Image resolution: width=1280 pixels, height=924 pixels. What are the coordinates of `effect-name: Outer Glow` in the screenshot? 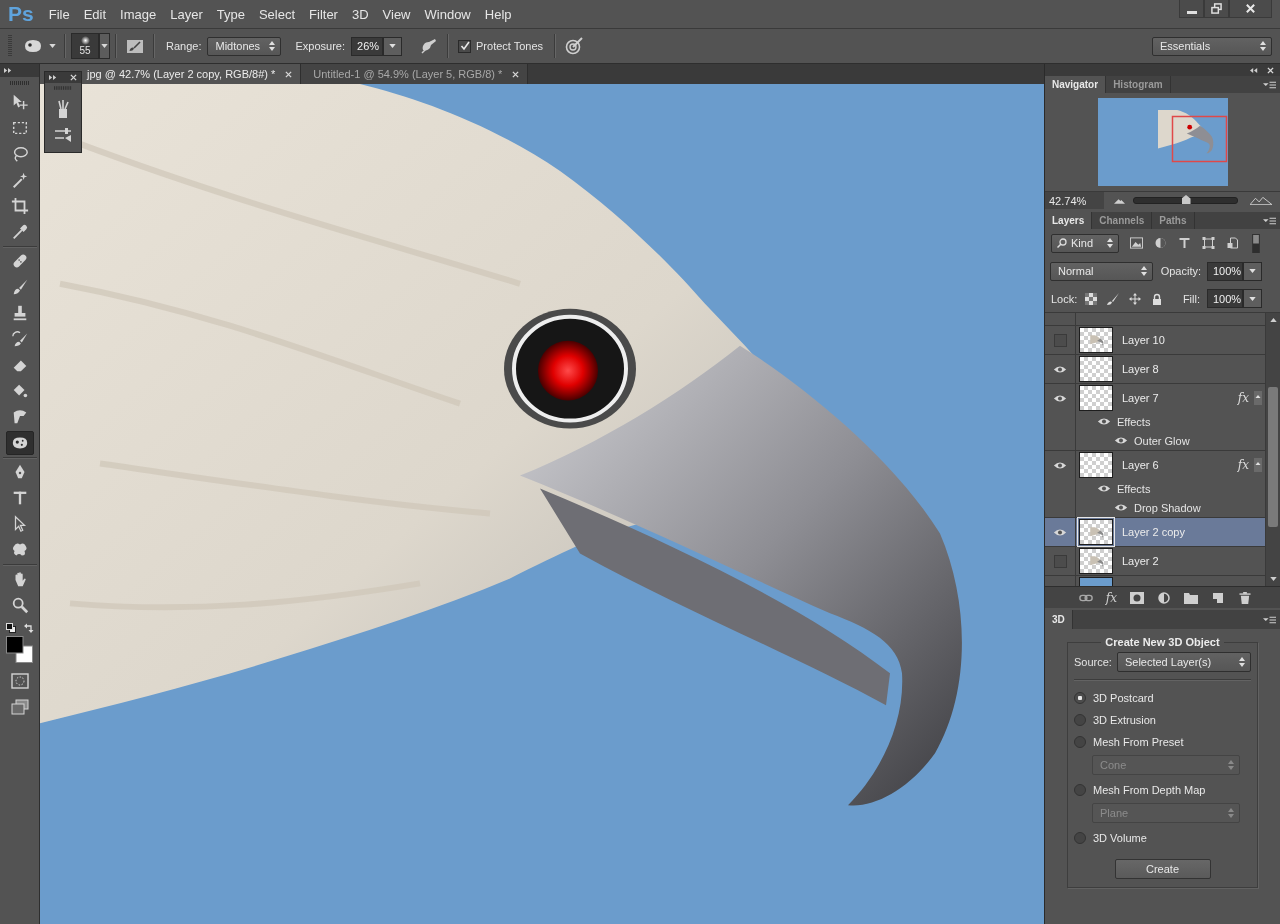 It's located at (1162, 440).